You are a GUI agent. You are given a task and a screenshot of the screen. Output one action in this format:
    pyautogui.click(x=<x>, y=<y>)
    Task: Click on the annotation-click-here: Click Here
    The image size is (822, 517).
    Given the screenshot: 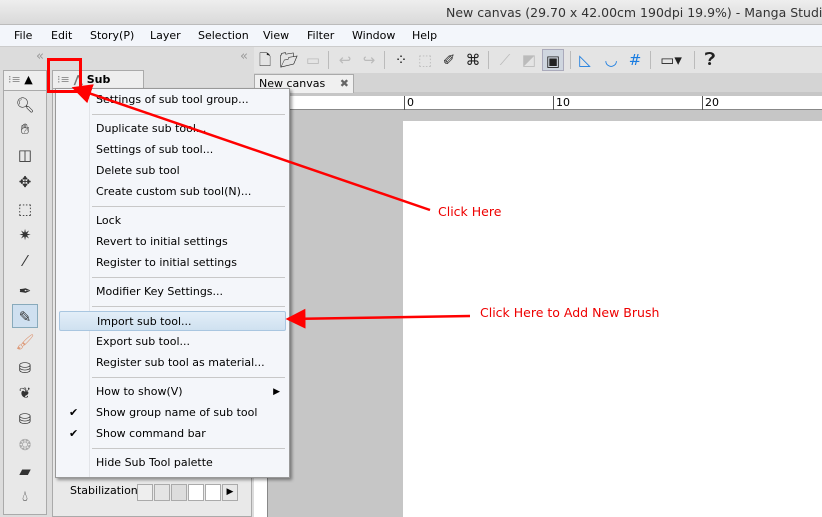 What is the action you would take?
    pyautogui.click(x=470, y=211)
    